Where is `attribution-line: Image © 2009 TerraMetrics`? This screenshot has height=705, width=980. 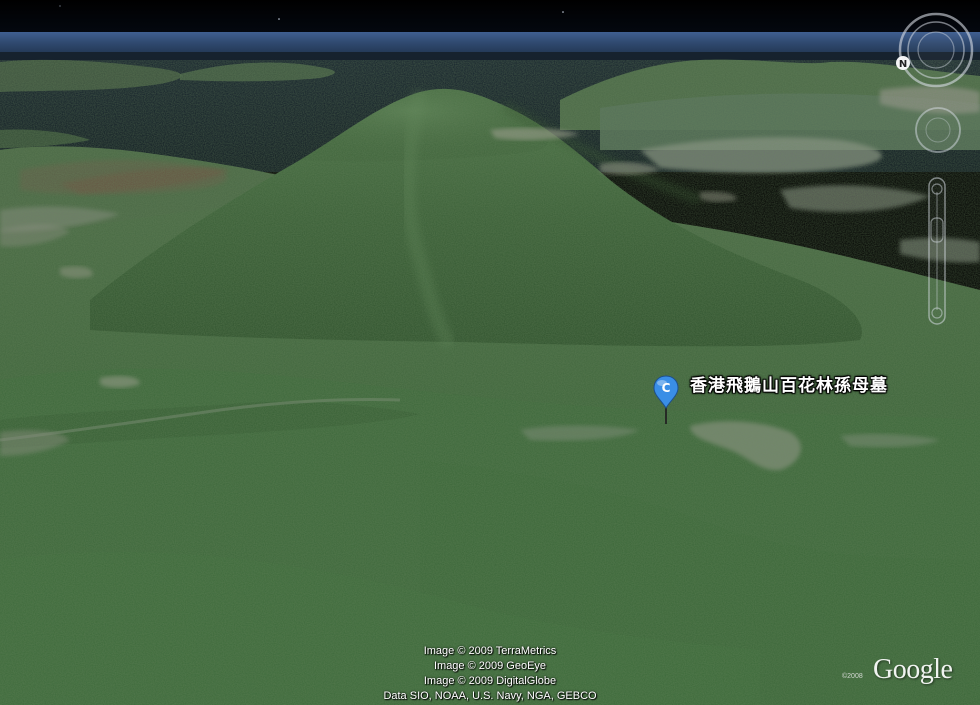
attribution-line: Image © 2009 TerraMetrics is located at coordinates (490, 651).